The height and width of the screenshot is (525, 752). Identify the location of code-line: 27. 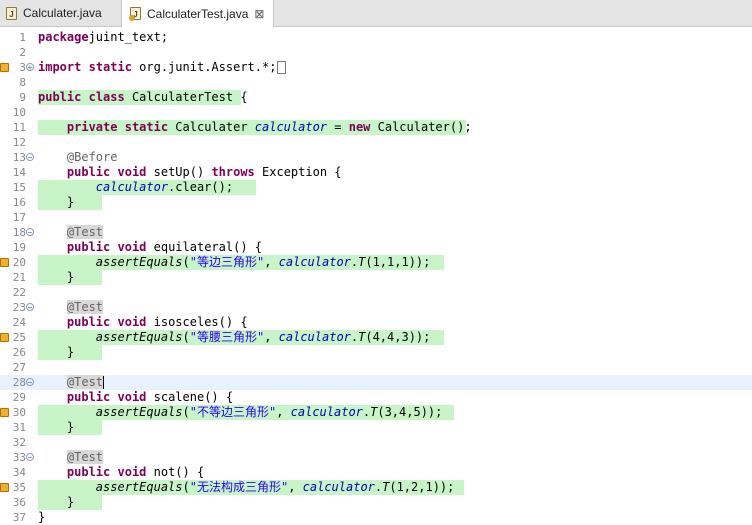
(376, 367).